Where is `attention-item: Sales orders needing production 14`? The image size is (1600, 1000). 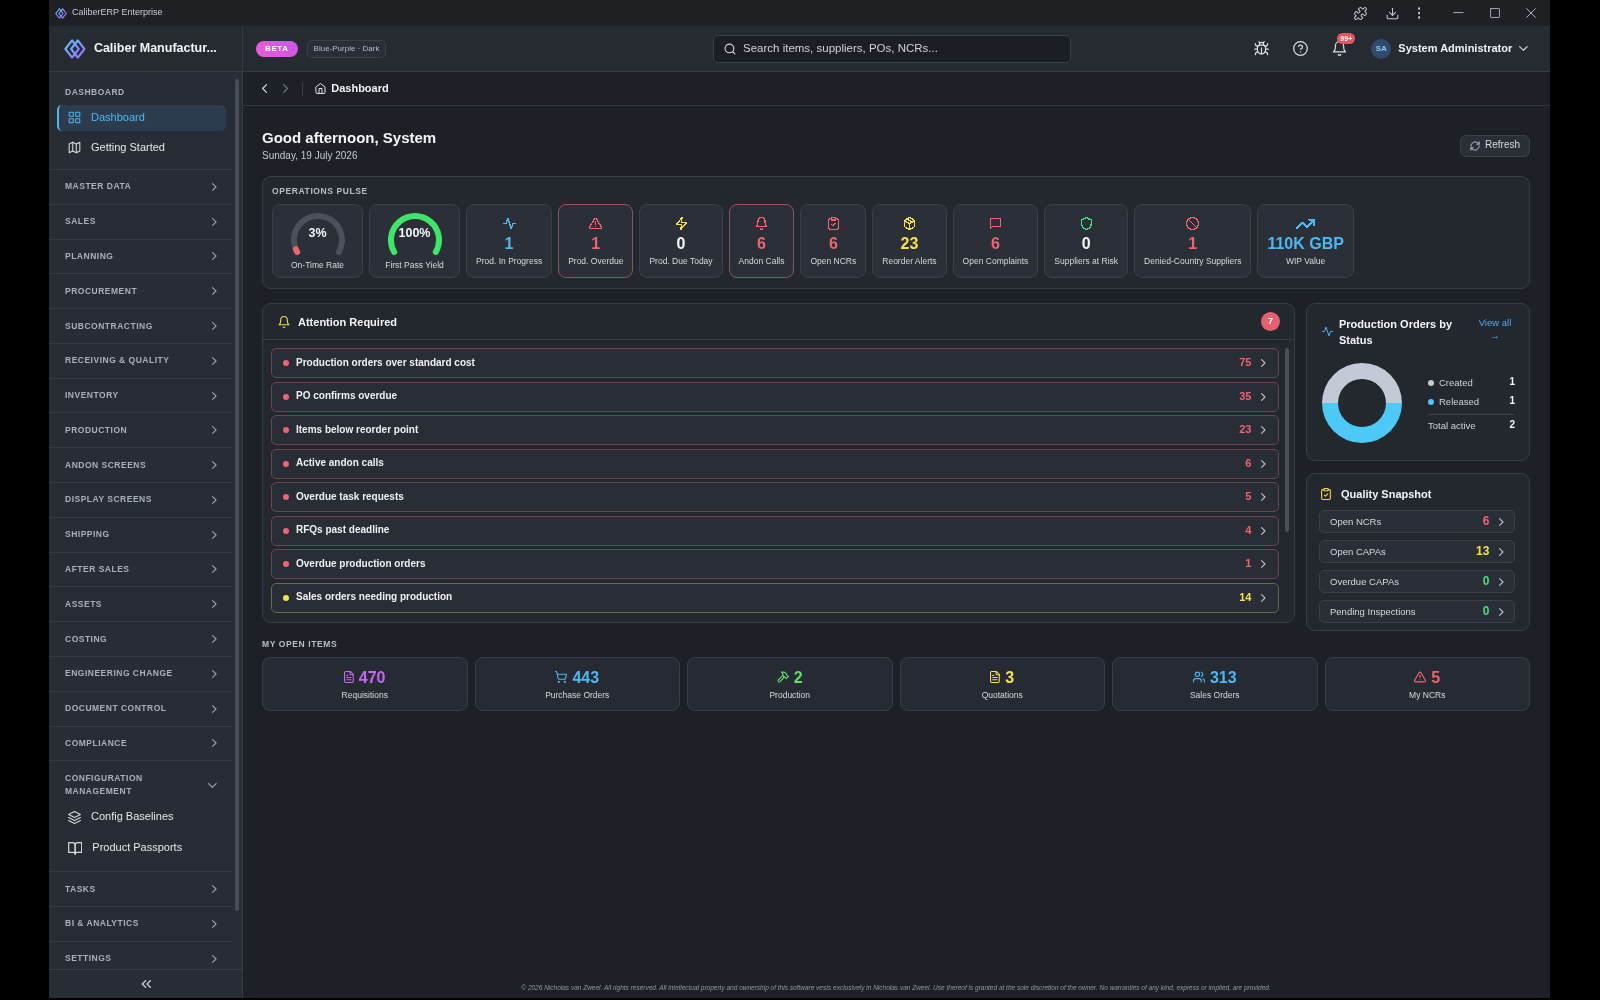
attention-item: Sales orders needing production 14 is located at coordinates (775, 597).